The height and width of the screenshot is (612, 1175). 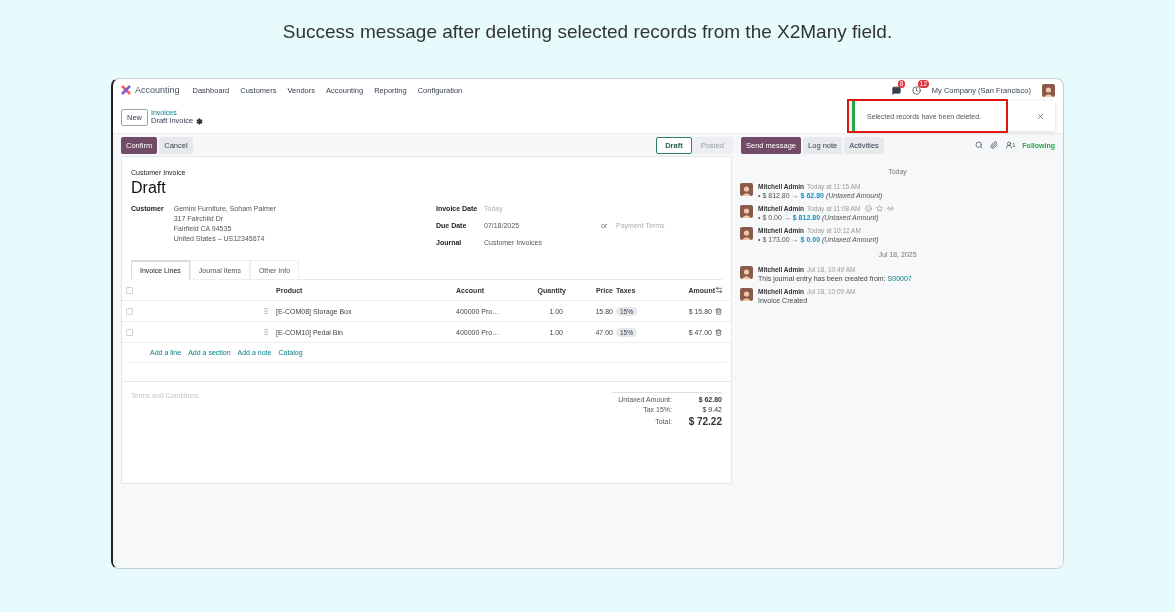 I want to click on app-name: Accounting, so click(x=150, y=90).